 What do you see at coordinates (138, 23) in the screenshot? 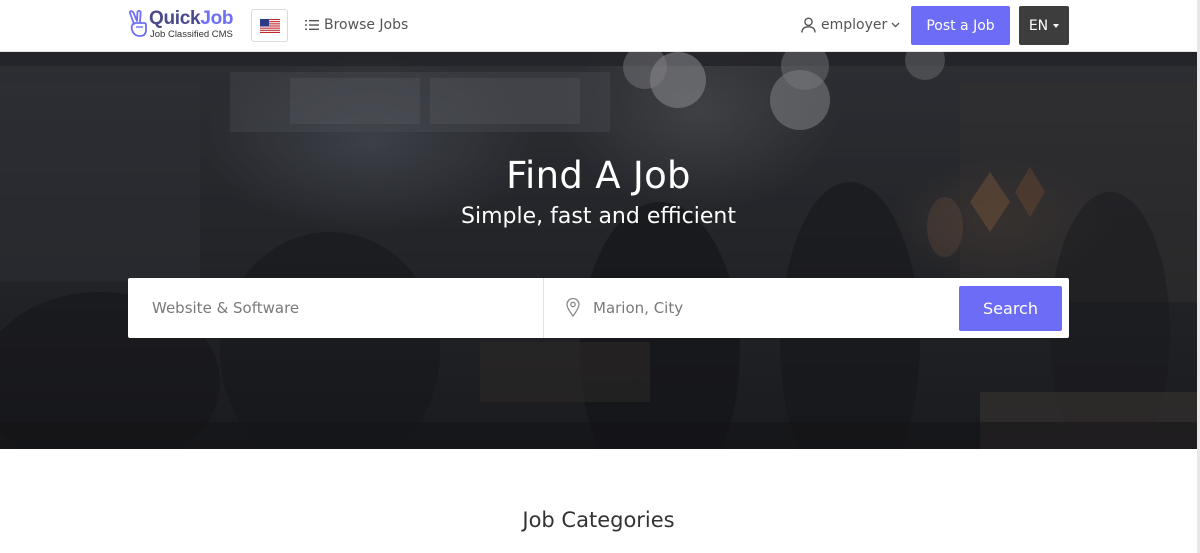
I see `peace-hand-icon` at bounding box center [138, 23].